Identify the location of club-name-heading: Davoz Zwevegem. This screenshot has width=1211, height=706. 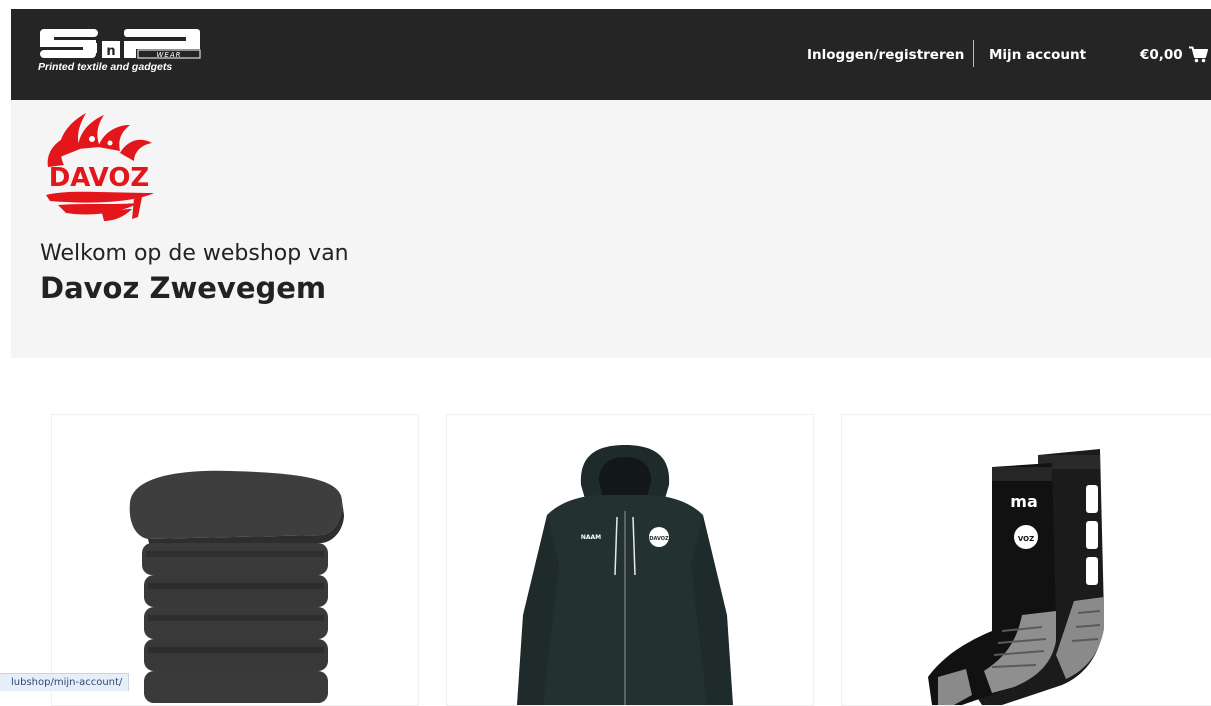
(183, 288).